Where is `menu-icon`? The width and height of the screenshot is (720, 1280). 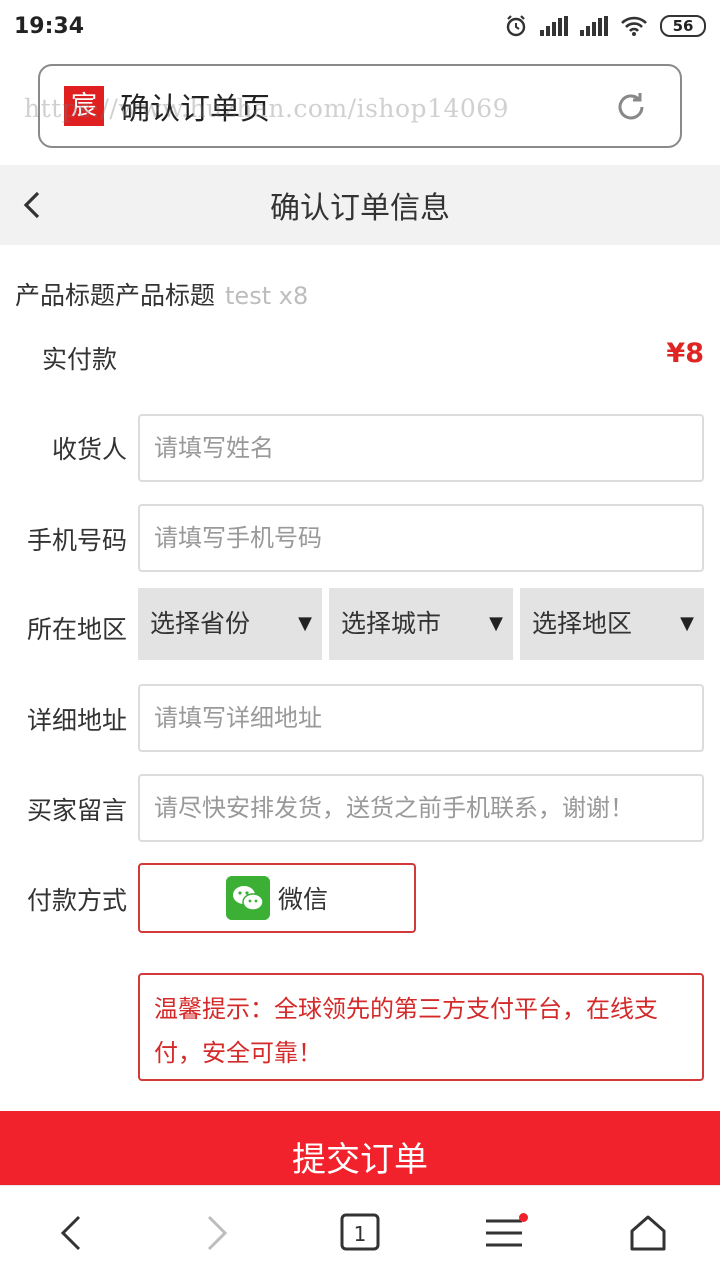 menu-icon is located at coordinates (504, 1233).